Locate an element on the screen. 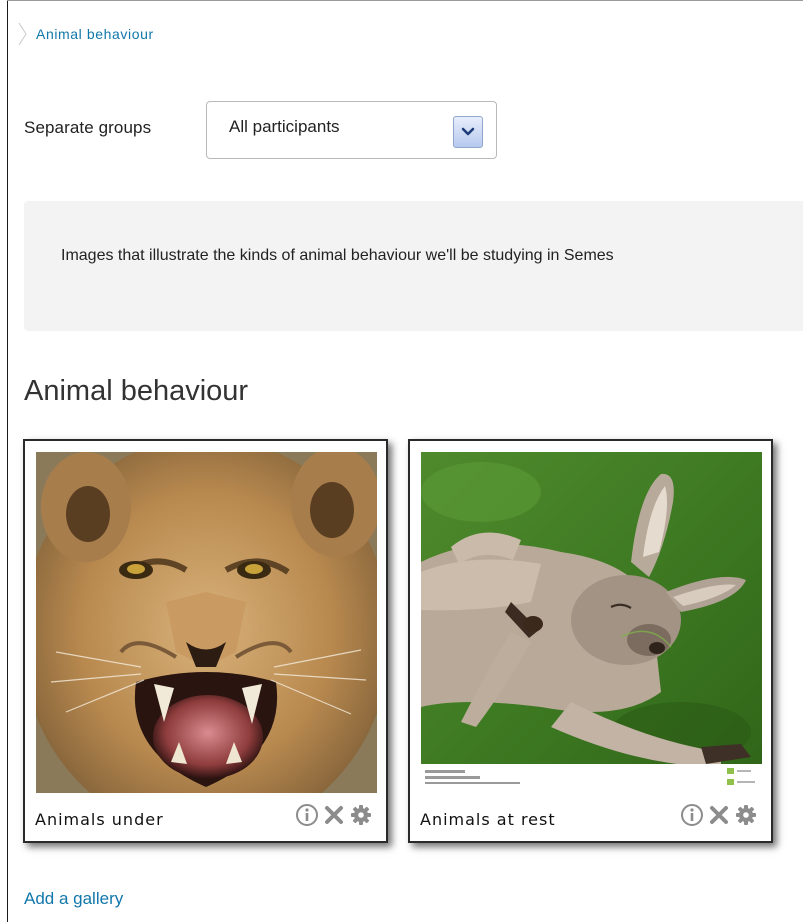 Image resolution: width=803 pixels, height=922 pixels. section-title: Animal behaviour is located at coordinates (136, 391).